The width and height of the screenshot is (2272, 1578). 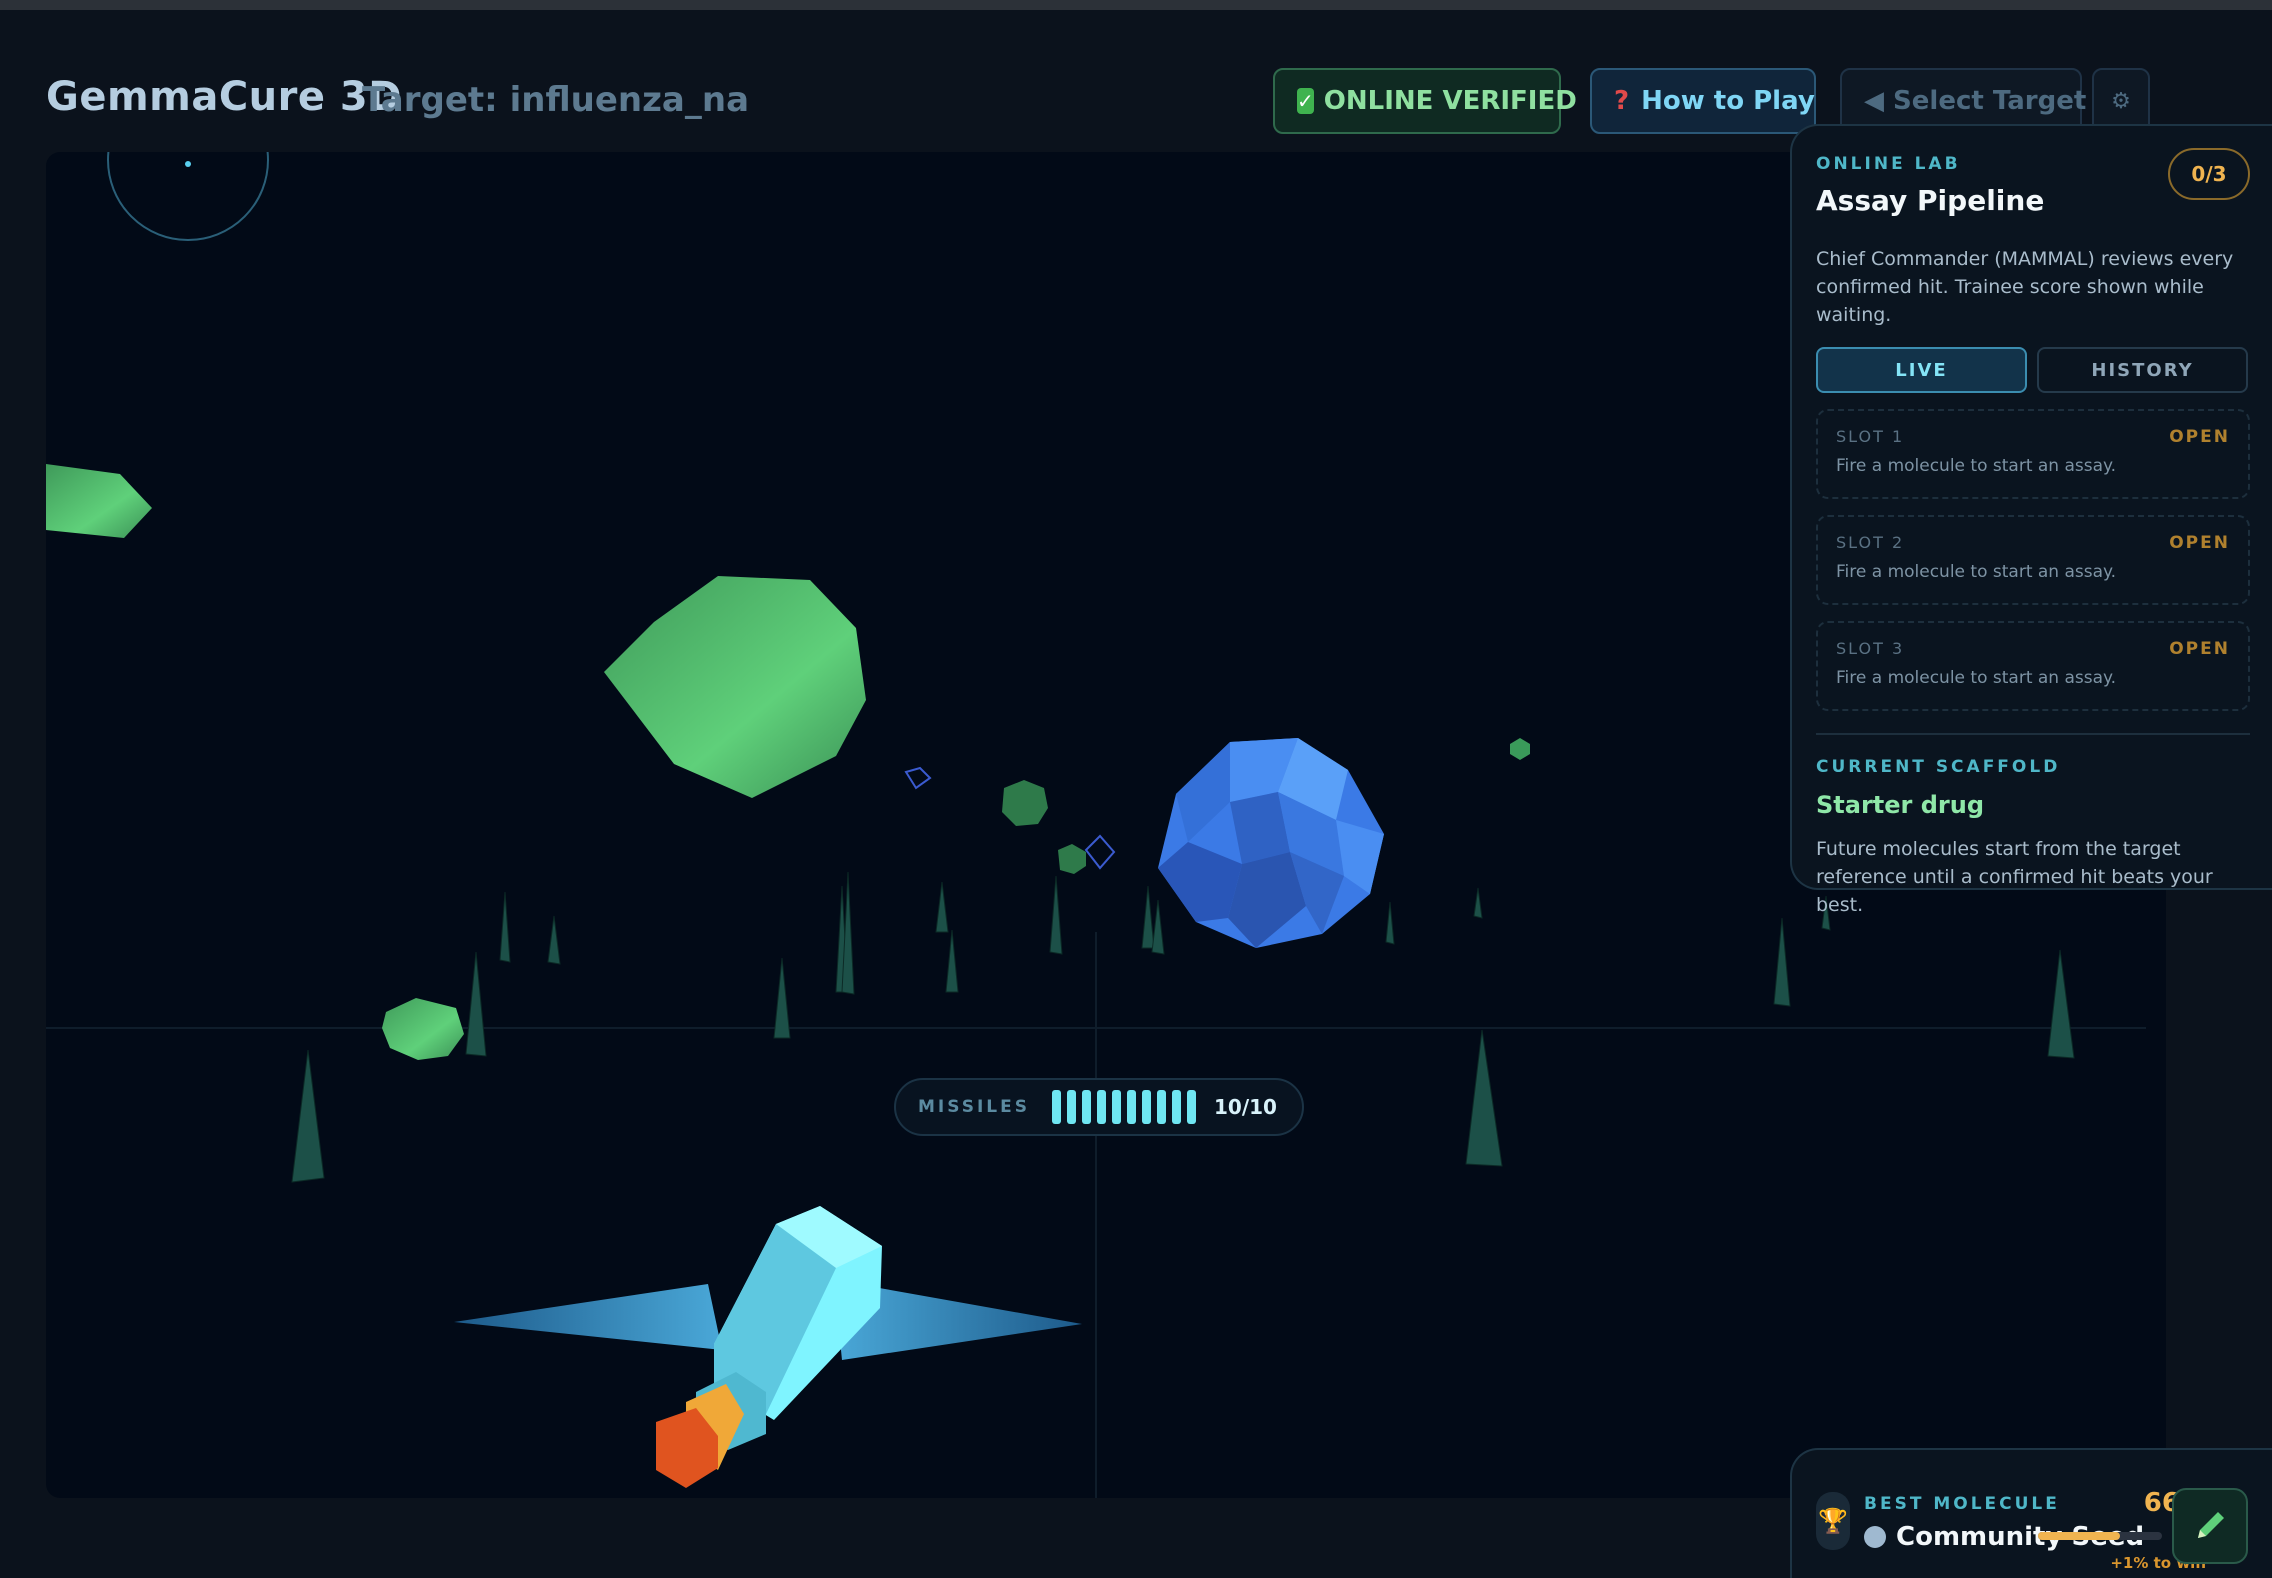 I want to click on how-to-play-label: How to Play, so click(x=1728, y=101).